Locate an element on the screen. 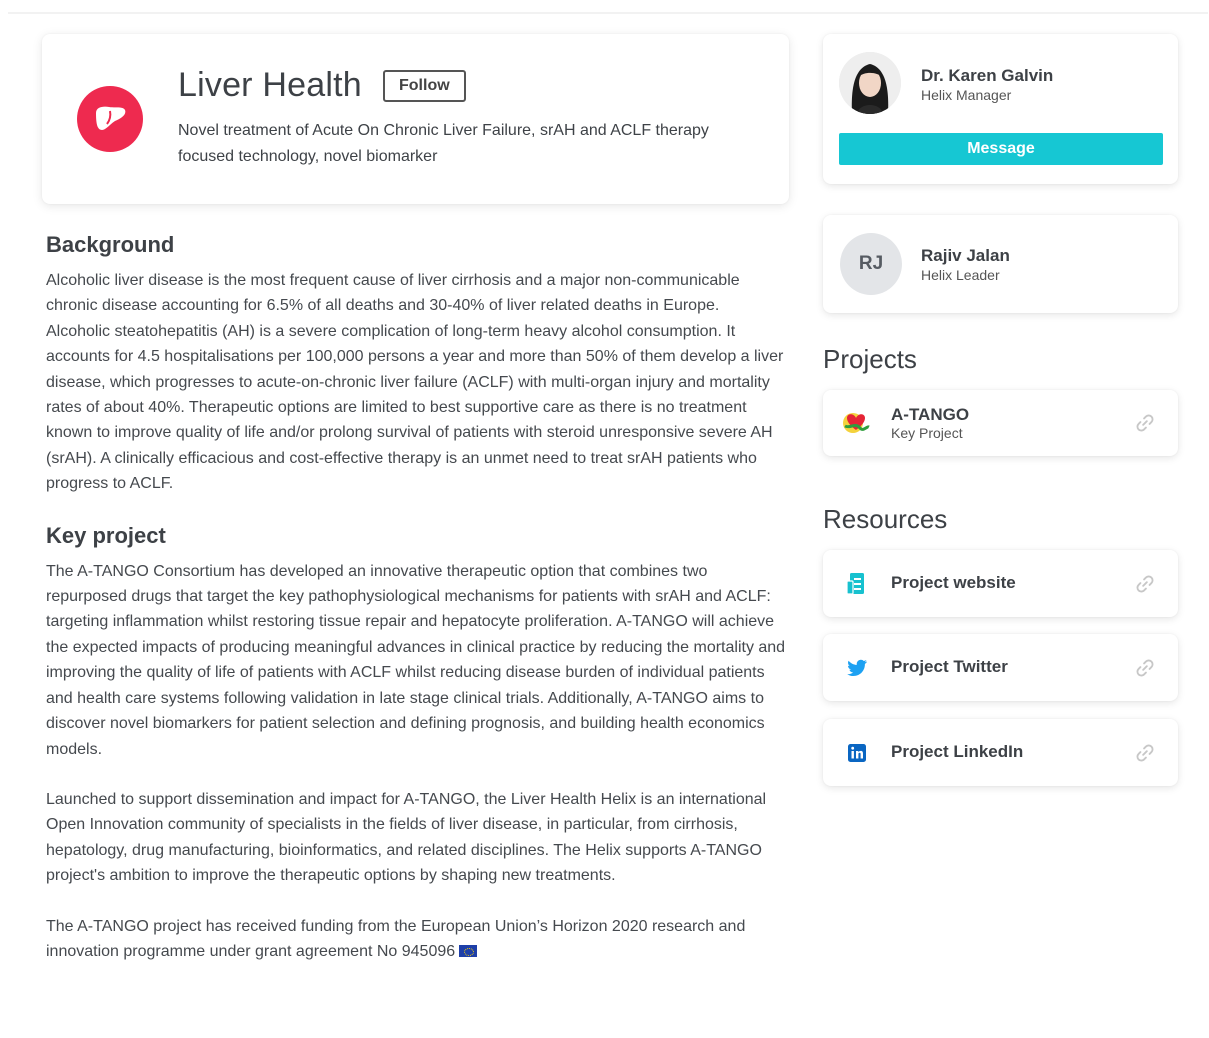 Image resolution: width=1209 pixels, height=1038 pixels. message-button: Message is located at coordinates (1001, 149).